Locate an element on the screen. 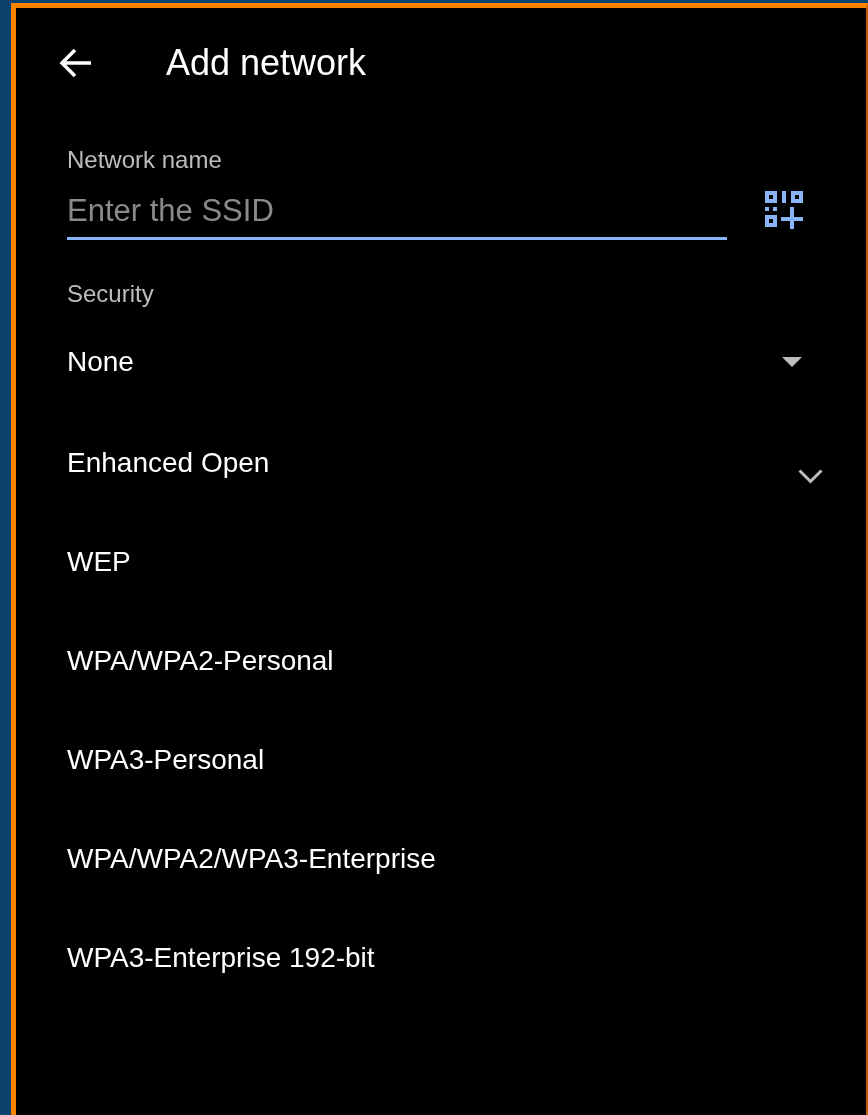 Image resolution: width=868 pixels, height=1115 pixels. security-option: WPA3-Personal is located at coordinates (445, 756).